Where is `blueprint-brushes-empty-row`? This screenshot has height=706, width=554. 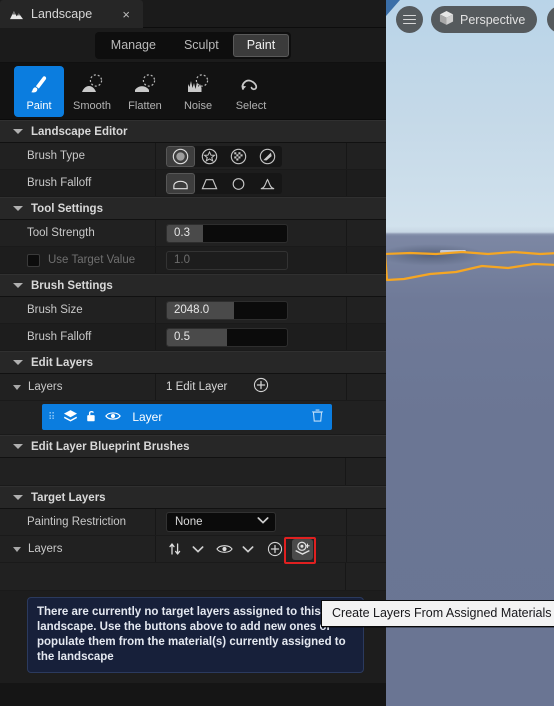
blueprint-brushes-empty-row is located at coordinates (193, 472).